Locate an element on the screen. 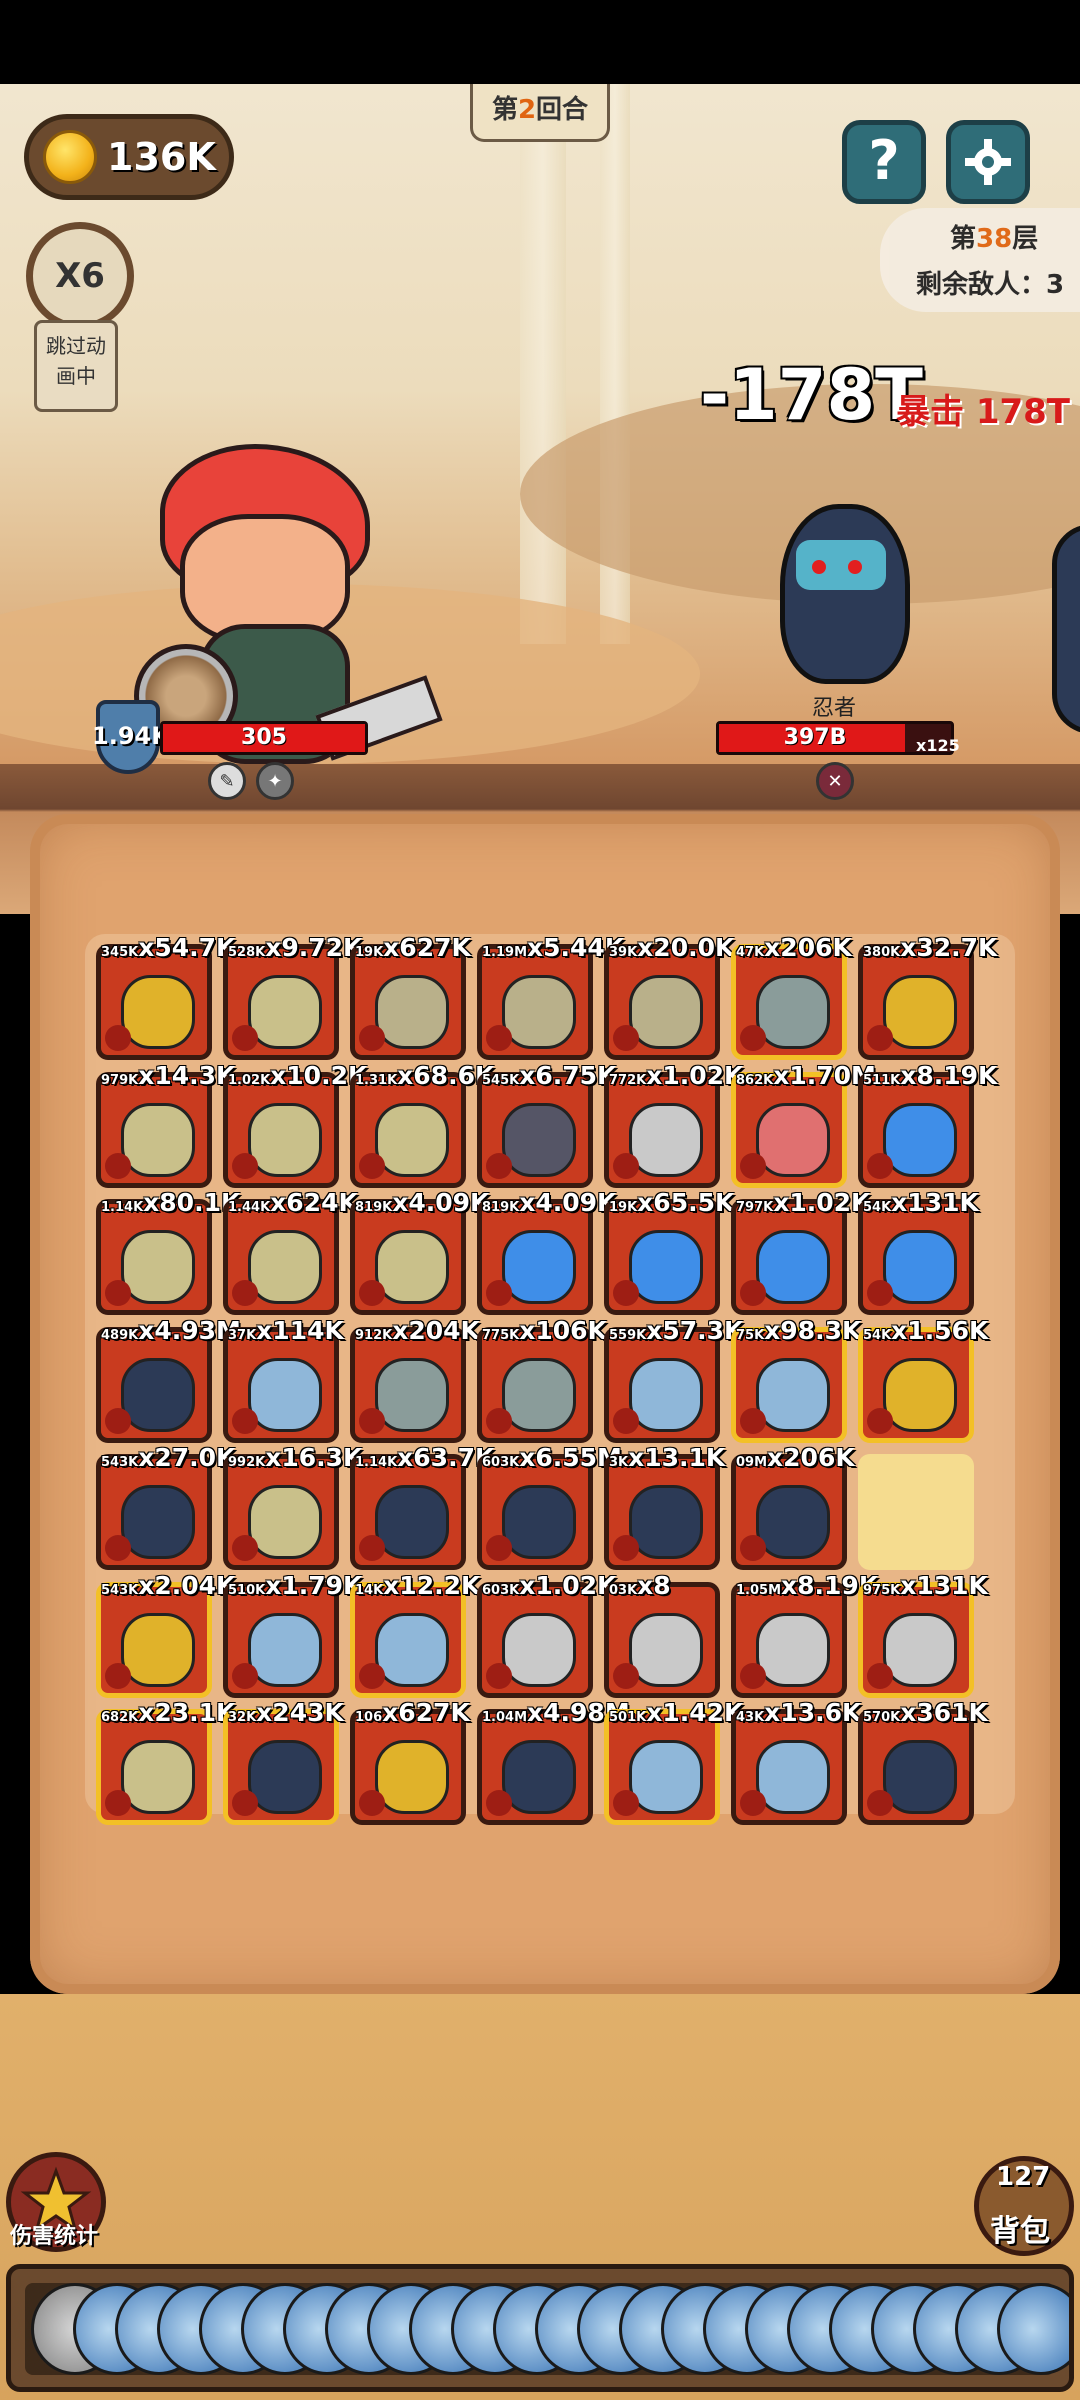  unit-tile: 19Kx627K is located at coordinates (410, 996).